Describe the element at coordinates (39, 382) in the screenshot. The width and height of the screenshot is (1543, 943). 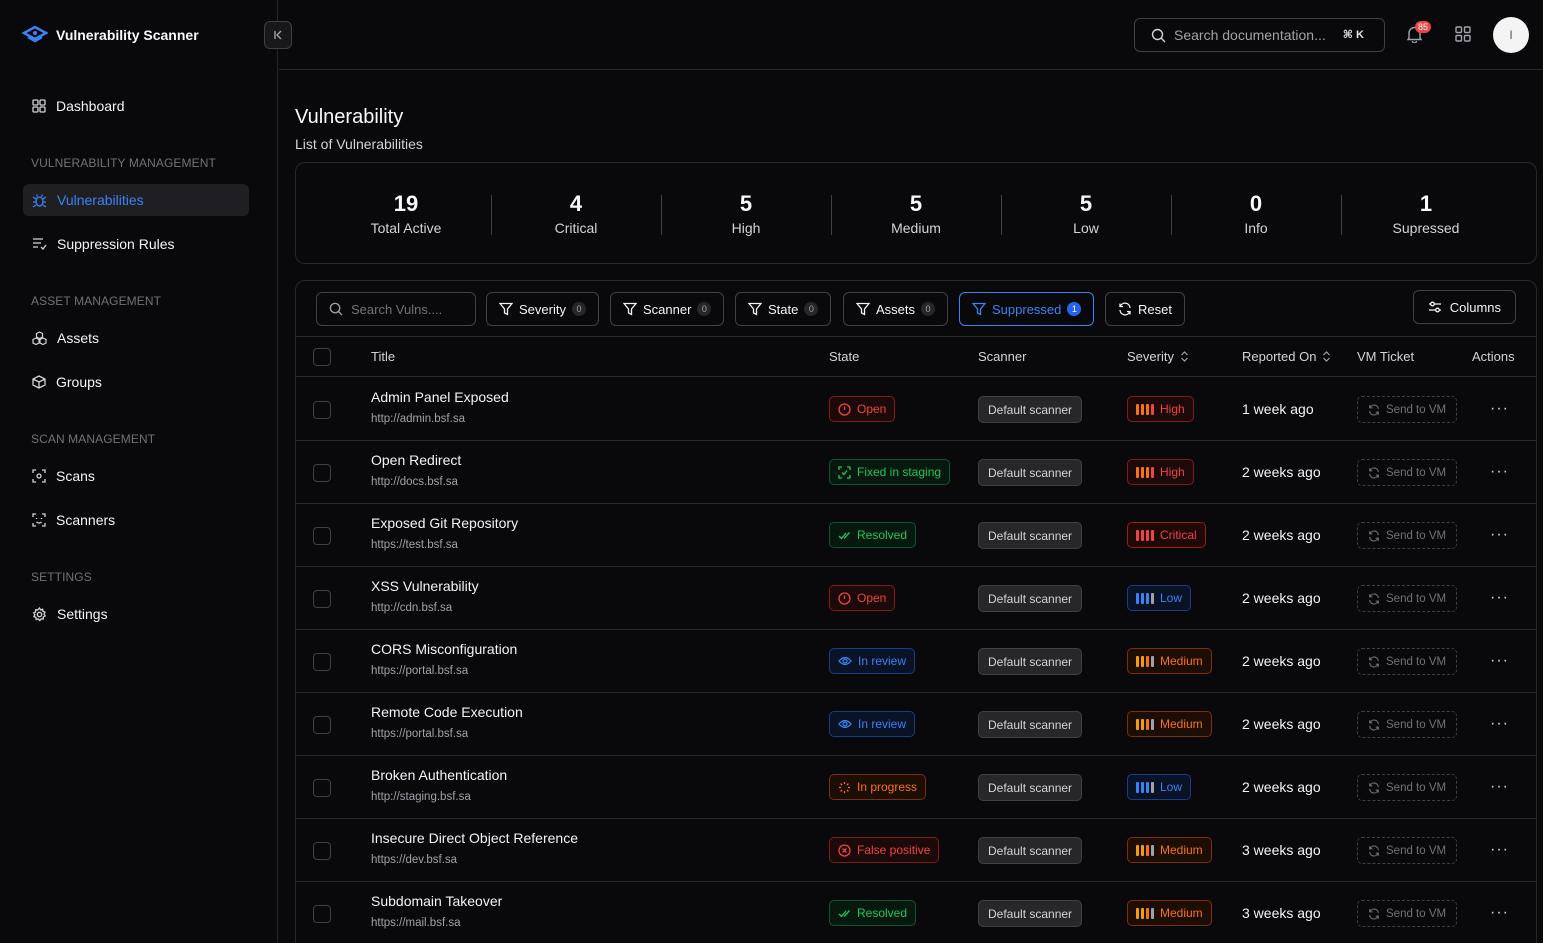
I see `package-icon` at that location.